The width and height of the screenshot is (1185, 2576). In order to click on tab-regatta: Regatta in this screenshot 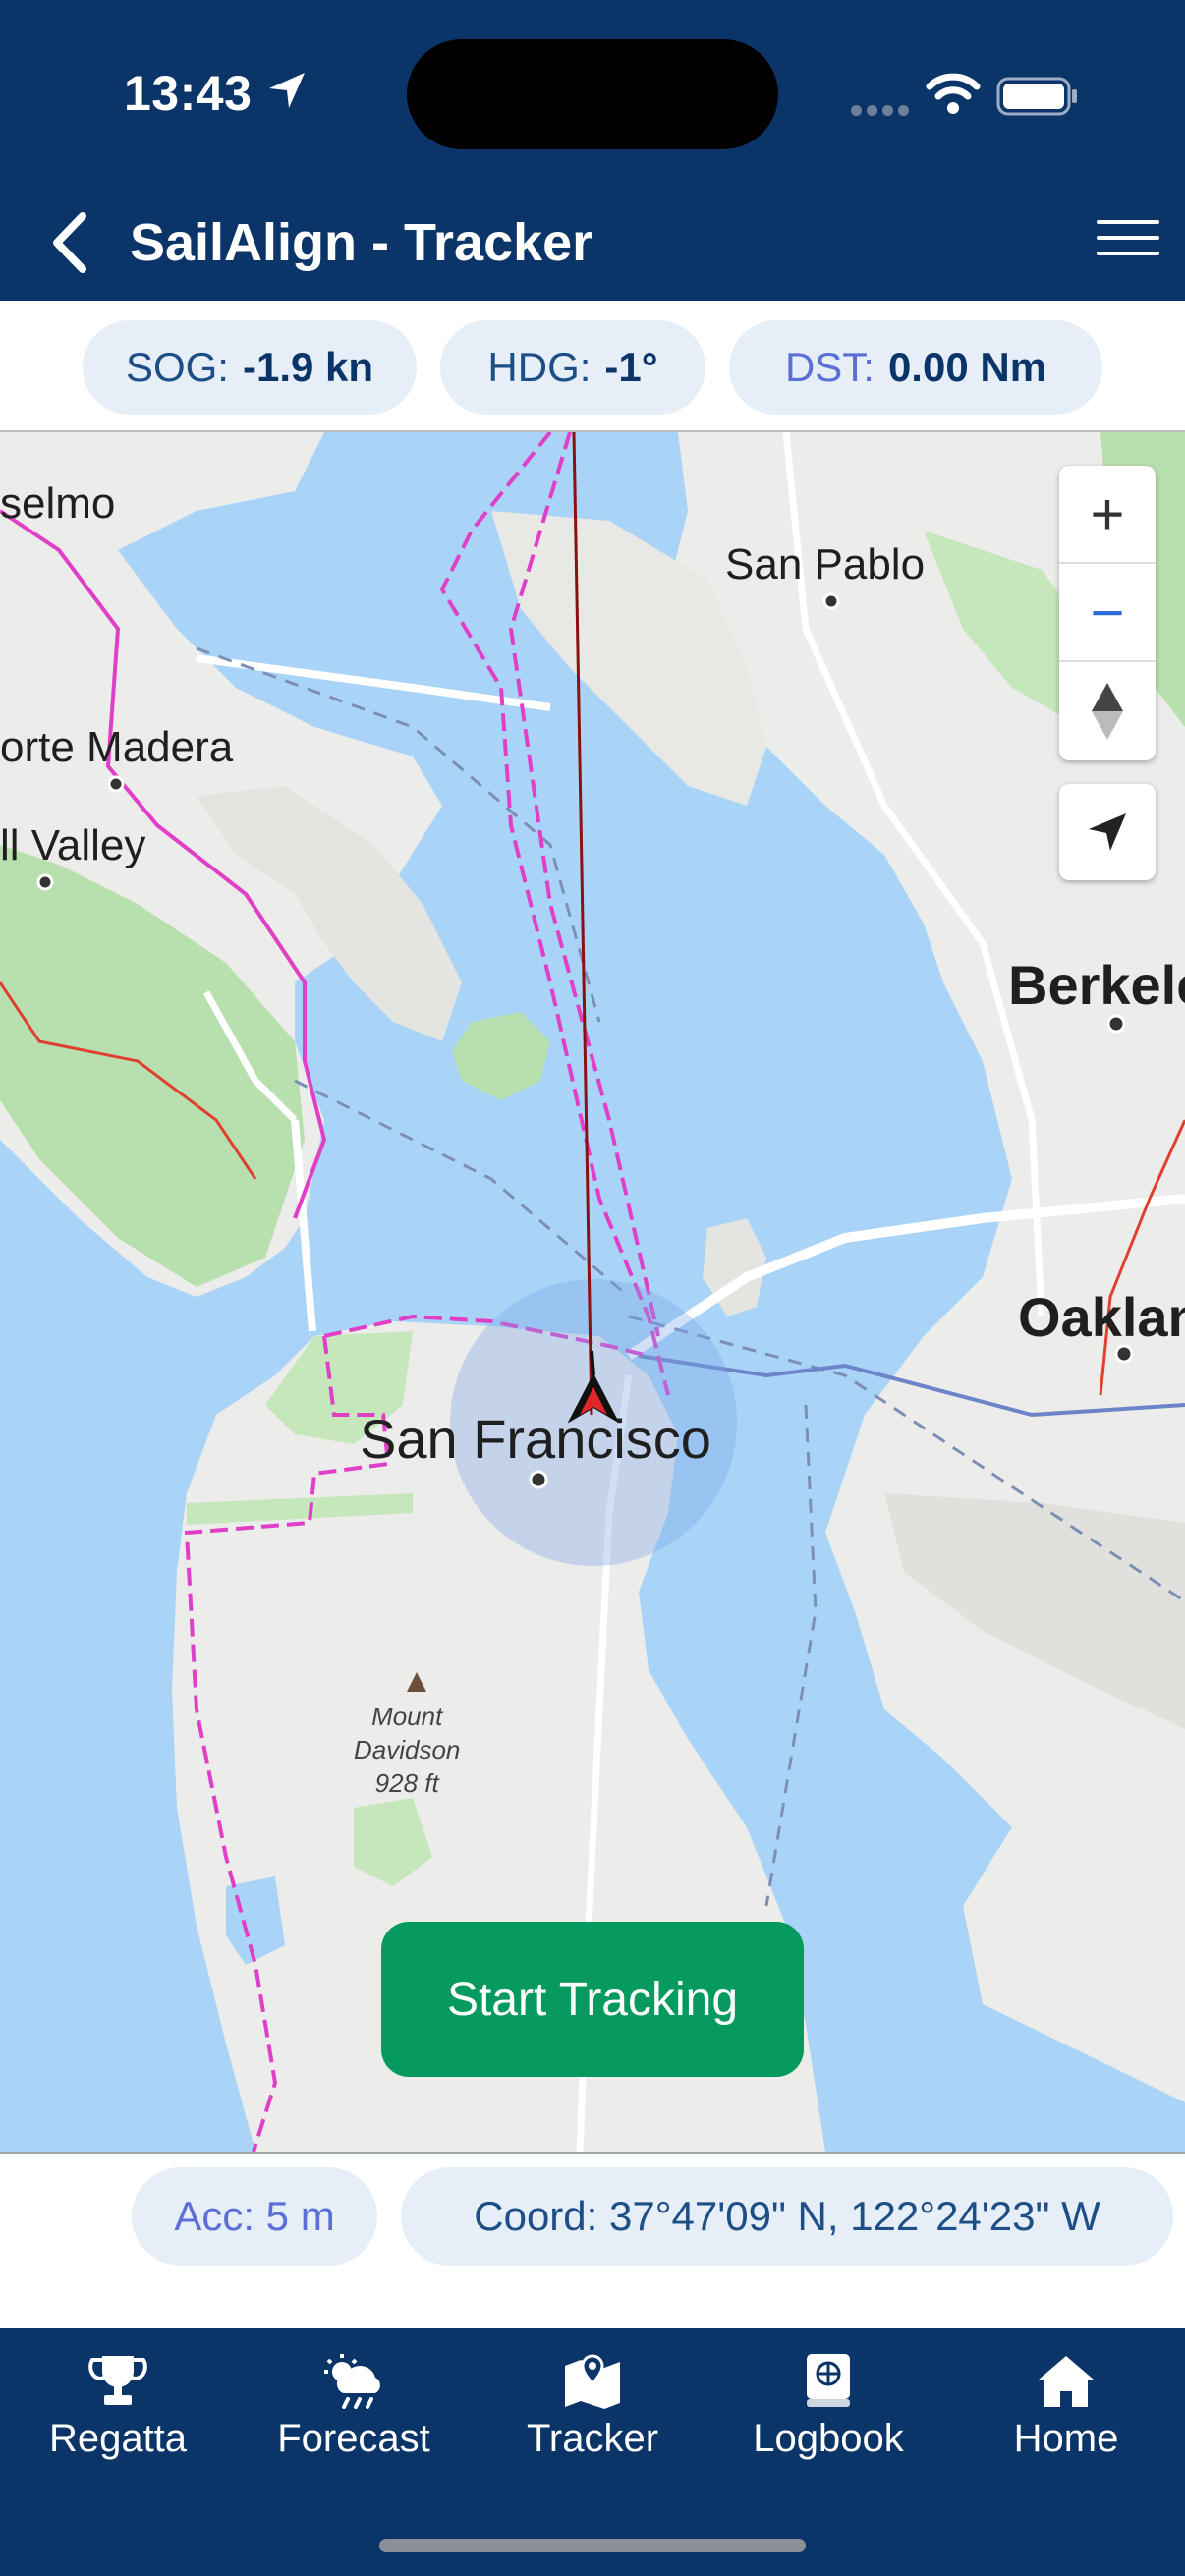, I will do `click(118, 2425)`.